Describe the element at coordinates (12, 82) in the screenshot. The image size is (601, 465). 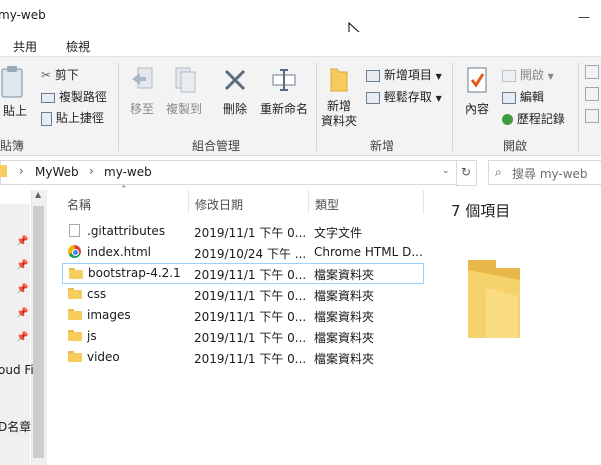
I see `clipboard-icon` at that location.